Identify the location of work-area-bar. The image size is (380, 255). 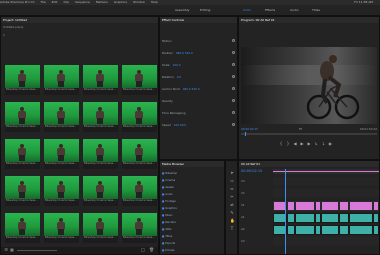
(326, 171).